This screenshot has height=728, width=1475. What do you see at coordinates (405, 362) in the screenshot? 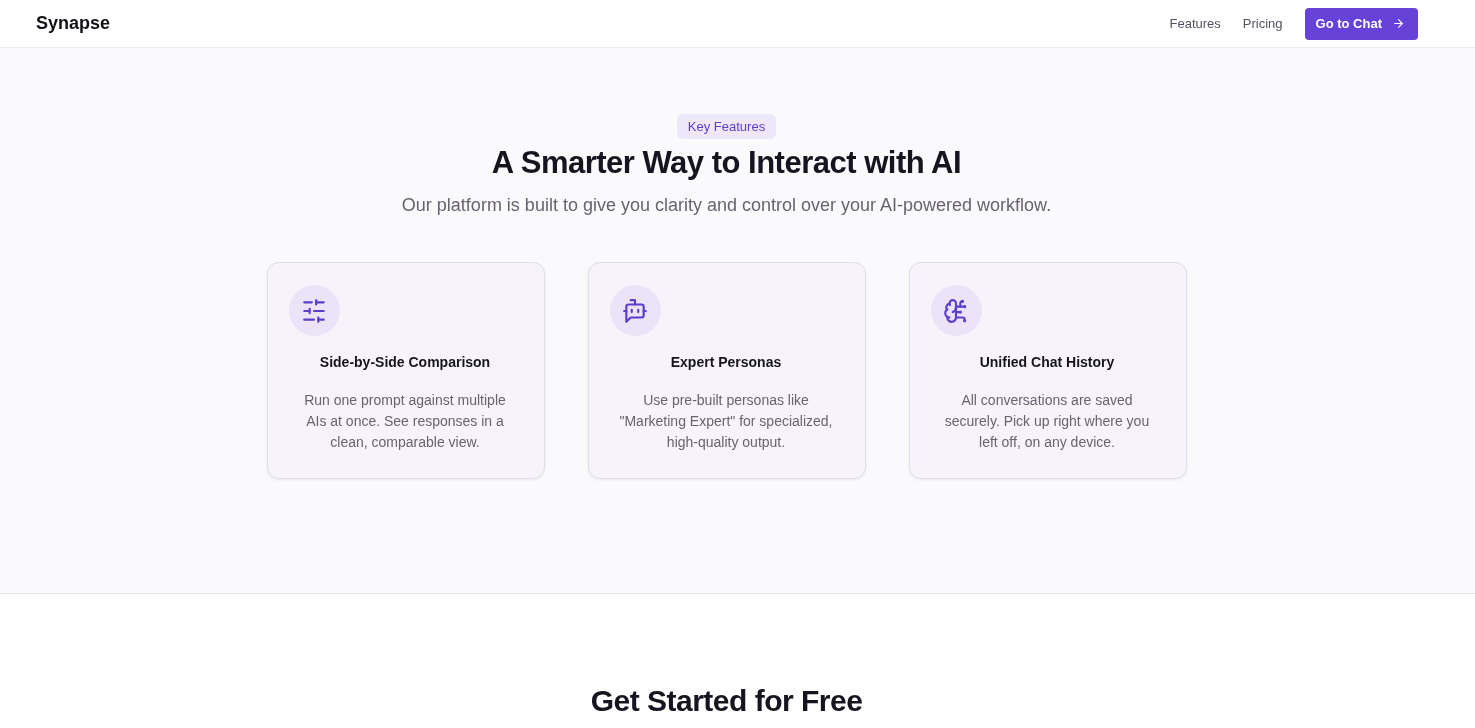
I see `card-title: Side-by-Side Comparison` at bounding box center [405, 362].